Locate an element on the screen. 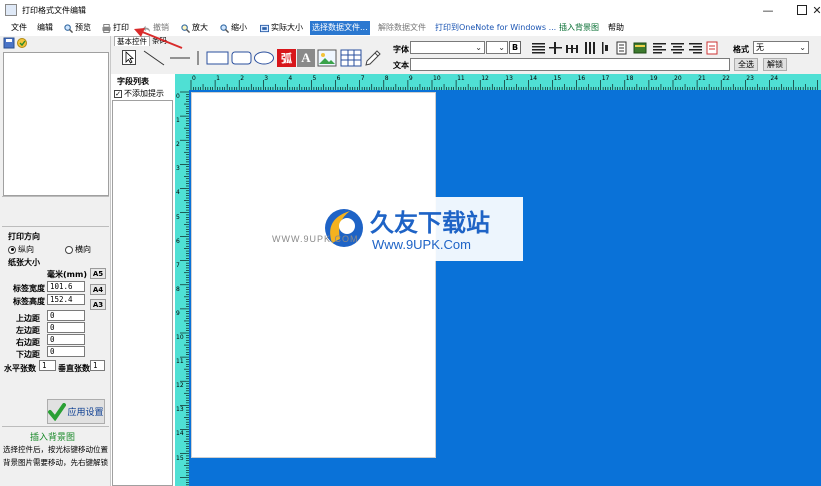 This screenshot has width=821, height=486. ruler-label: 8 is located at coordinates (386, 78).